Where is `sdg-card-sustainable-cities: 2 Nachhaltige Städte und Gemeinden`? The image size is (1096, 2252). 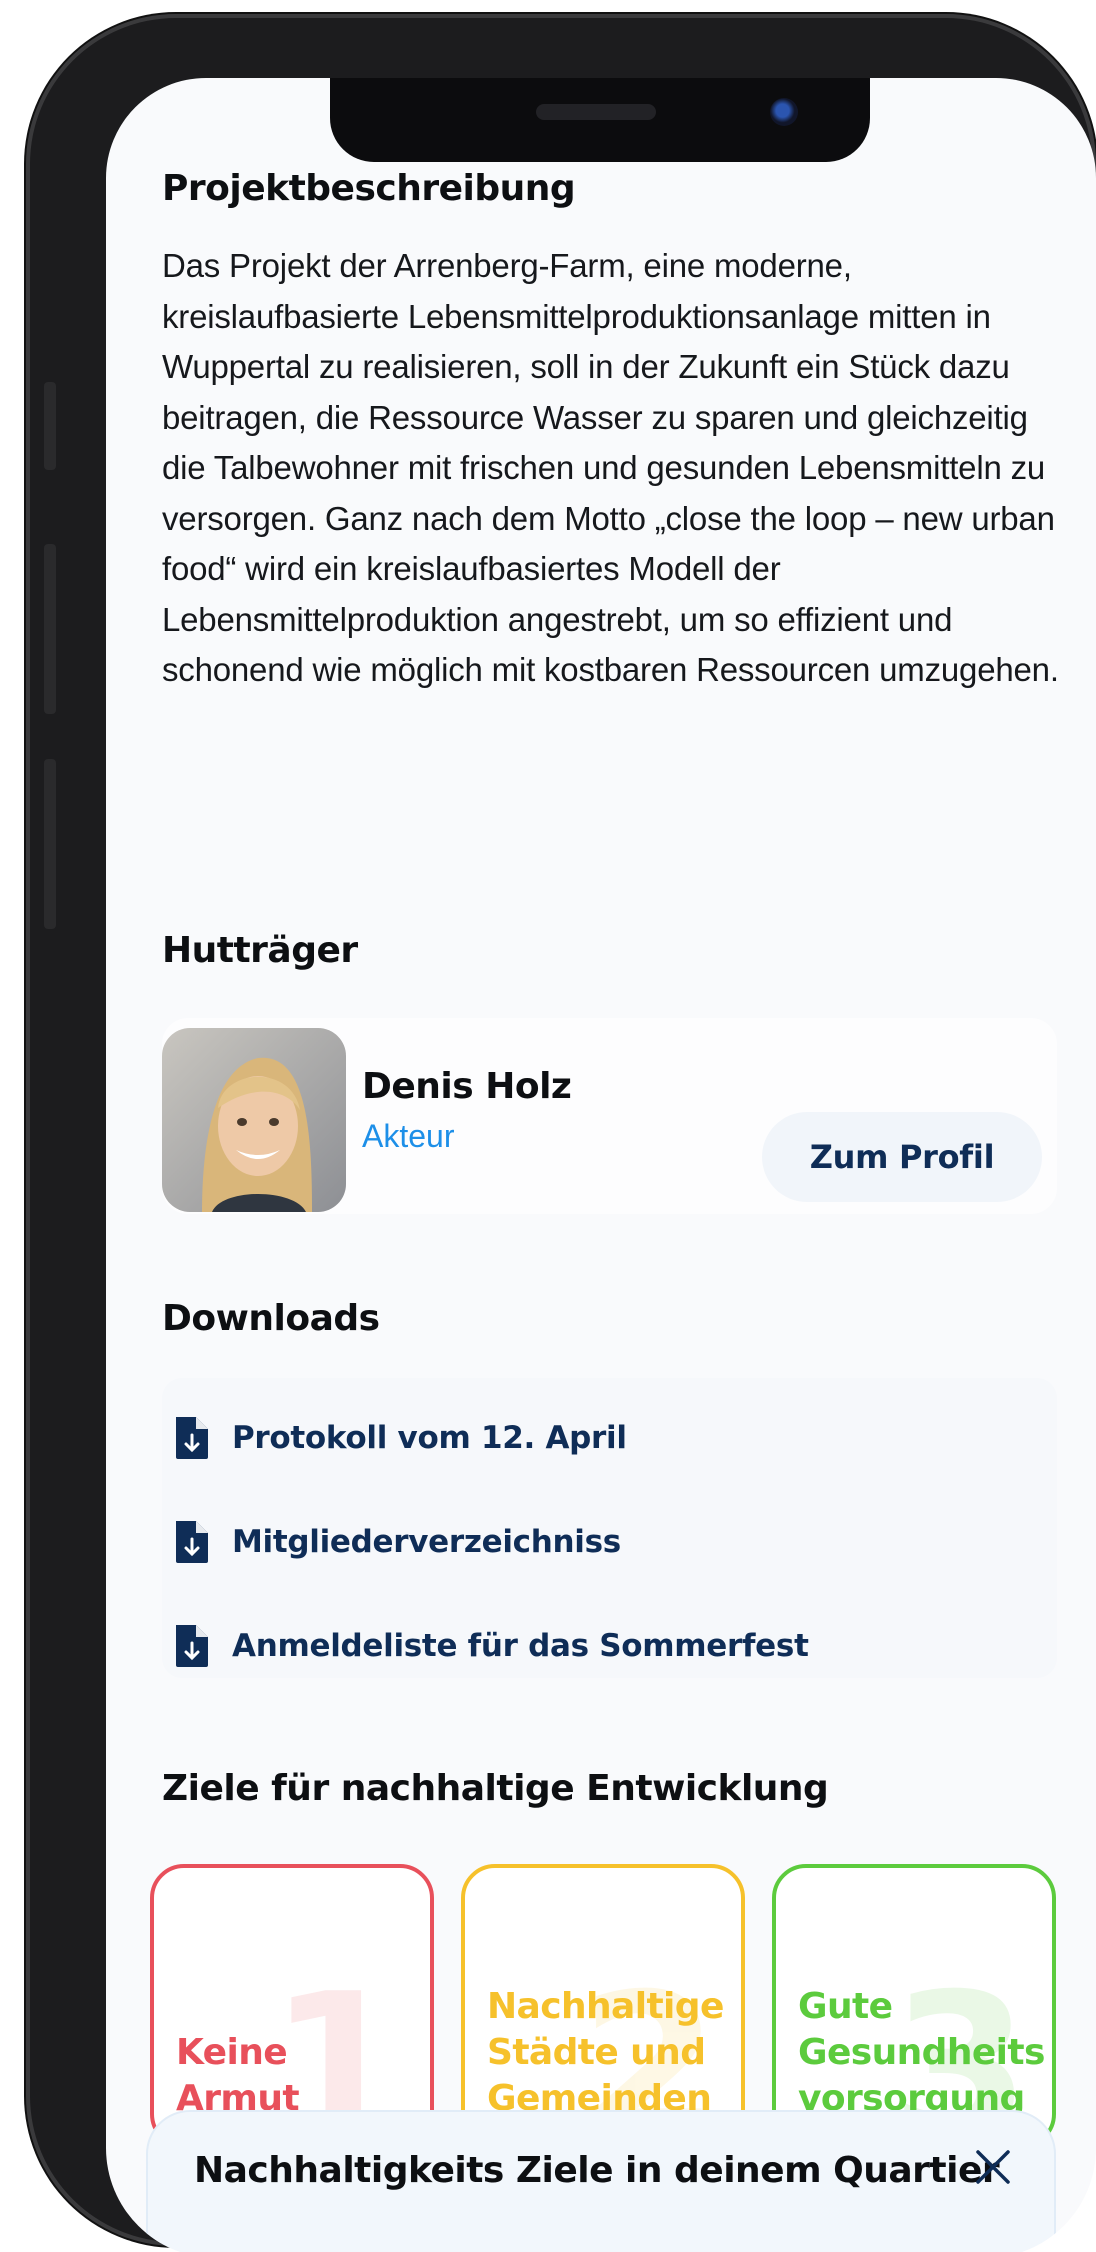
sdg-card-sustainable-cities: 2 Nachhaltige Städte und Gemeinden is located at coordinates (603, 2006).